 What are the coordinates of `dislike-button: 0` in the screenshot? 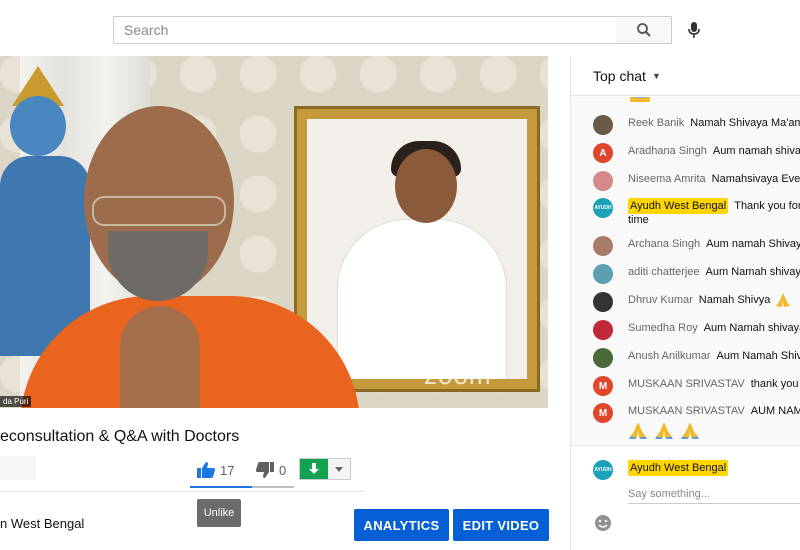 It's located at (270, 470).